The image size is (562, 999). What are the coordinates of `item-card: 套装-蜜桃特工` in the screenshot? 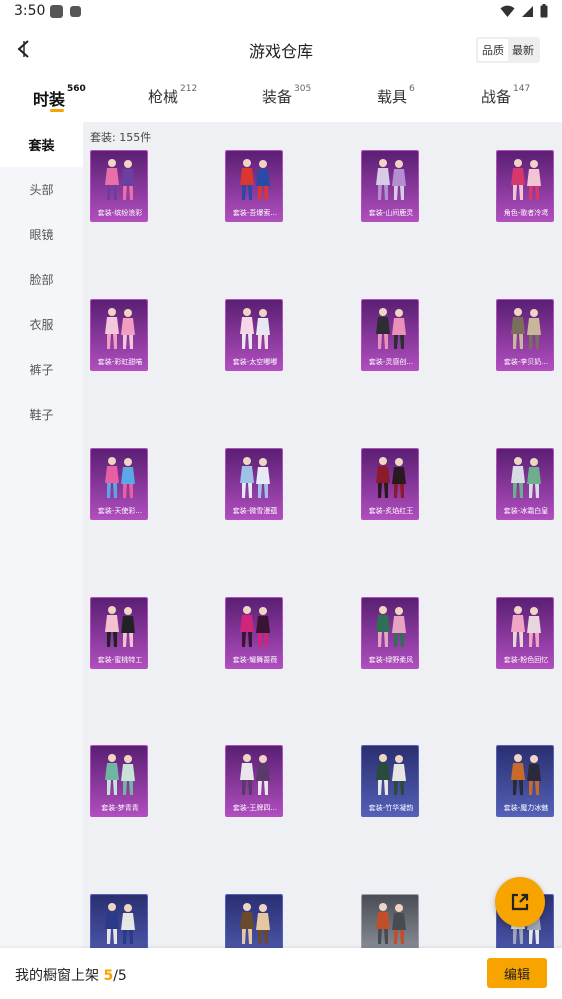 It's located at (119, 633).